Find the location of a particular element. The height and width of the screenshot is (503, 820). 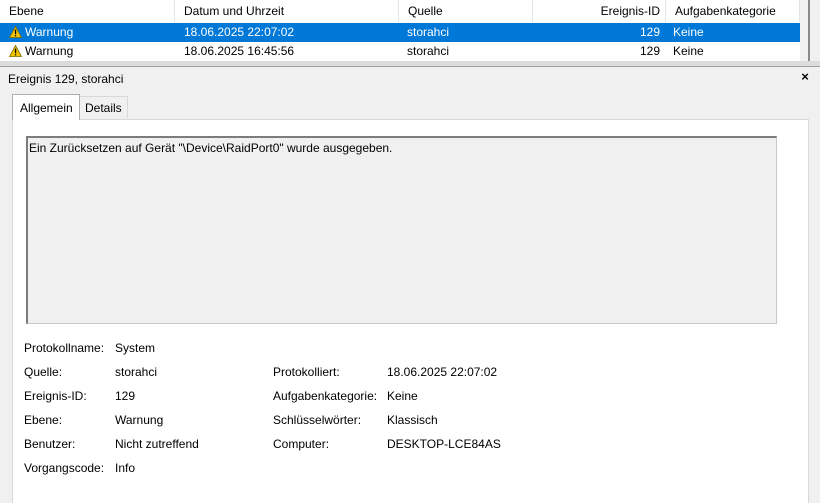

log-name-label: Protokollname: is located at coordinates (64, 348).